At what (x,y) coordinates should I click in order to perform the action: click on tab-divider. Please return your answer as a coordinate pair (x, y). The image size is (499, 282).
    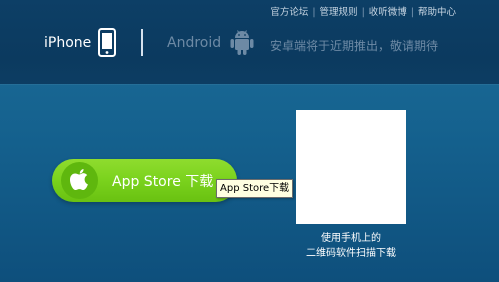
    Looking at the image, I should click on (142, 42).